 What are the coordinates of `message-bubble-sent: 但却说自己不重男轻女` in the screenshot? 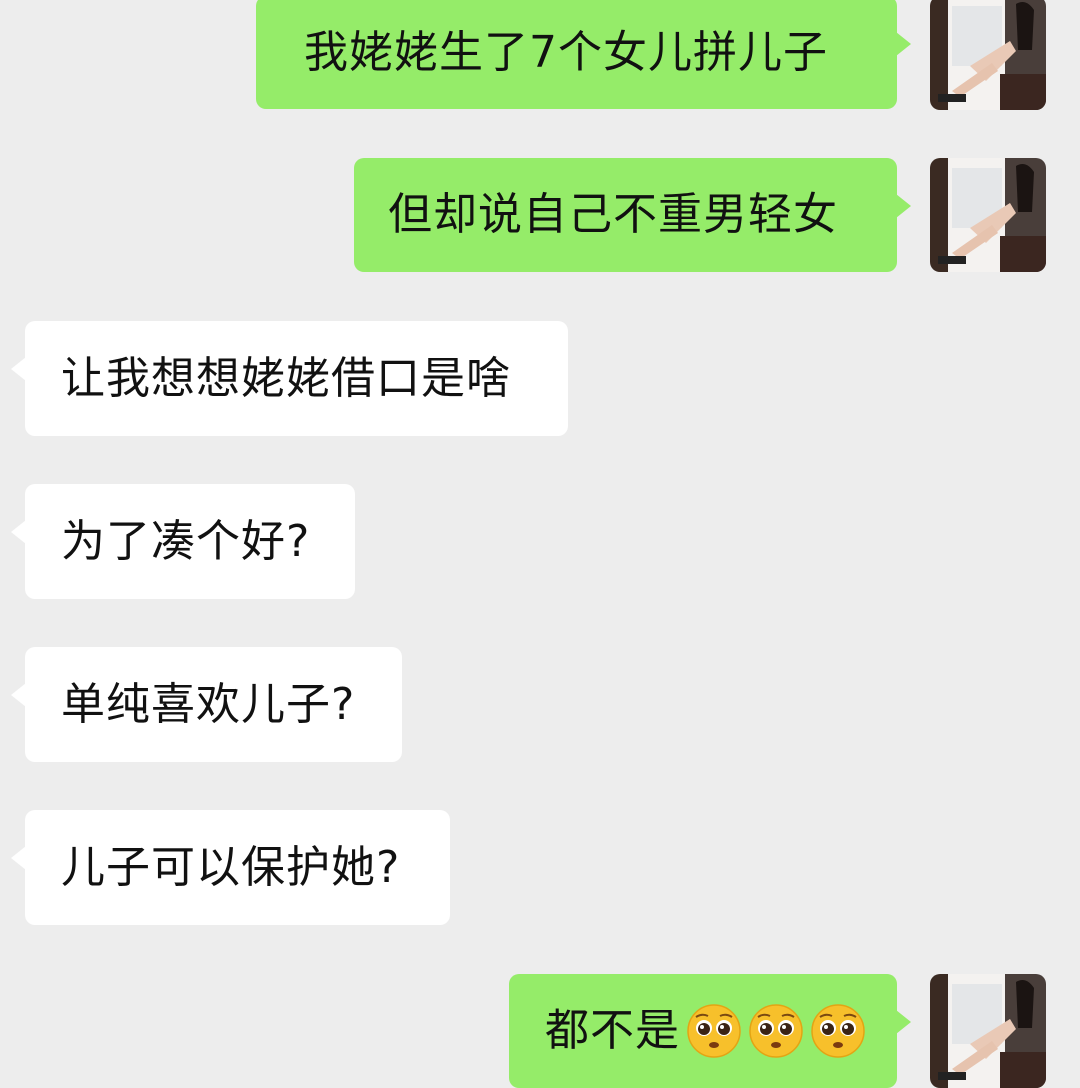 It's located at (632, 215).